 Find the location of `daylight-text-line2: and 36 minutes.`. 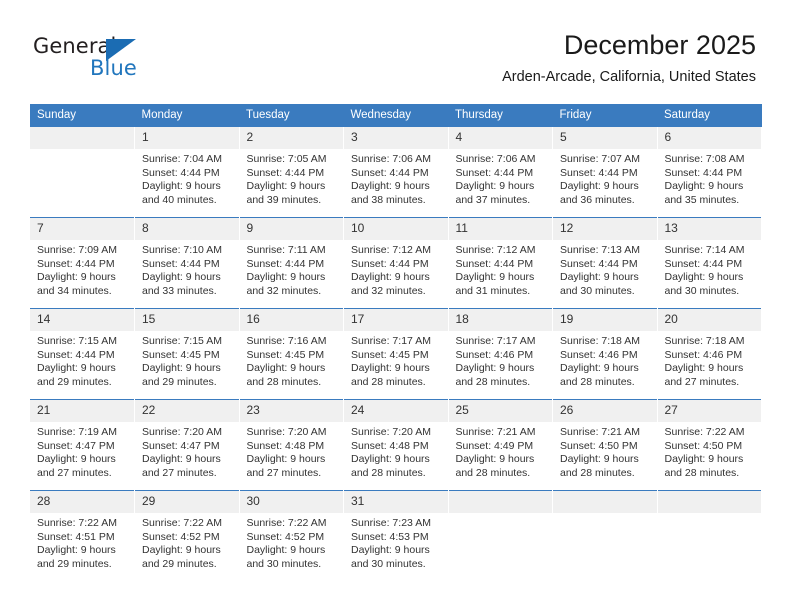

daylight-text-line2: and 36 minutes. is located at coordinates (597, 199).